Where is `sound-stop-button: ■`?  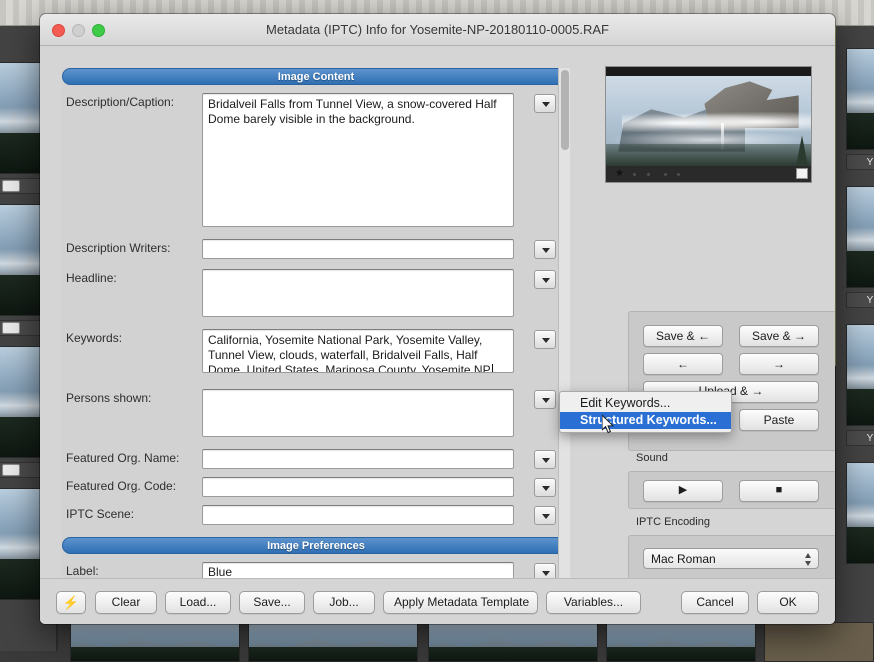 sound-stop-button: ■ is located at coordinates (779, 491).